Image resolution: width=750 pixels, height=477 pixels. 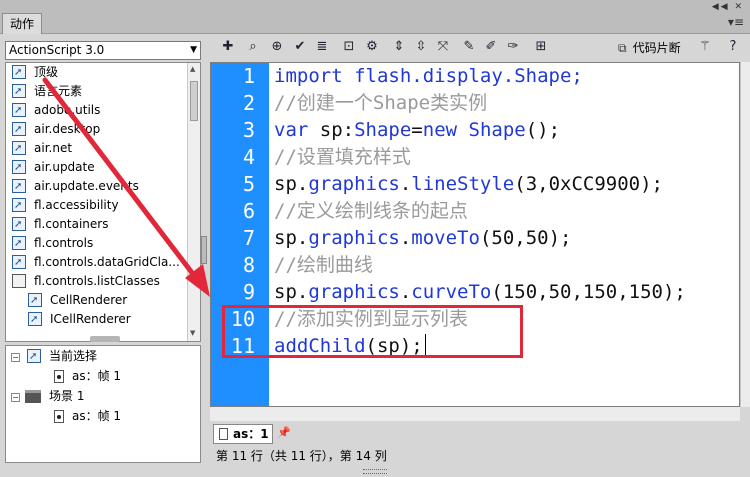 I want to click on code-token: curveTo, so click(x=451, y=292).